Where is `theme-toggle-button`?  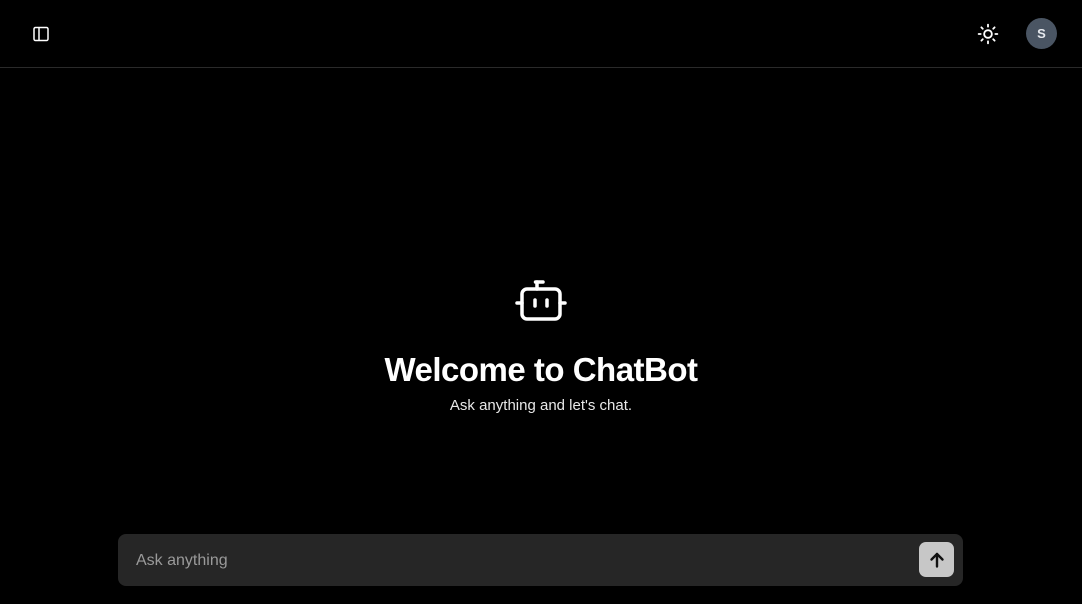
theme-toggle-button is located at coordinates (988, 34).